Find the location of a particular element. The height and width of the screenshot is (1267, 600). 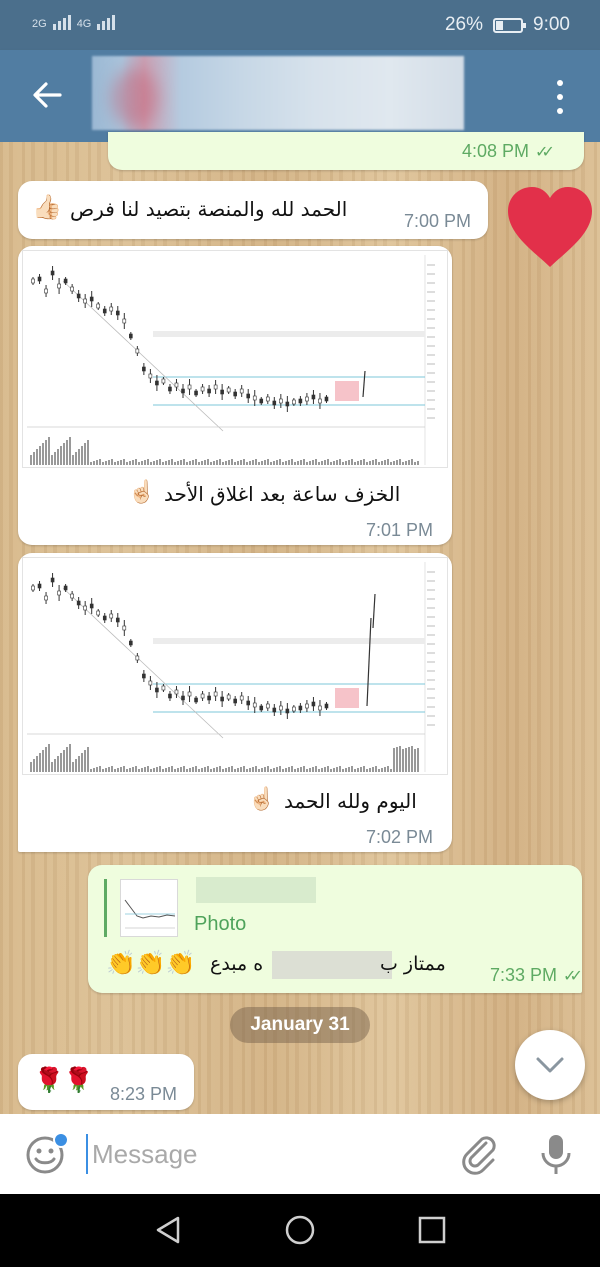

battery-icon is located at coordinates (510, 25).